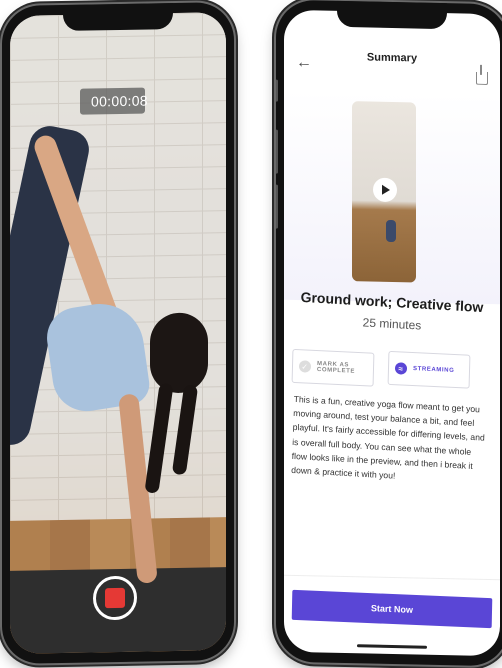 The image size is (502, 668). I want to click on check-circle-icon: ✓, so click(305, 366).